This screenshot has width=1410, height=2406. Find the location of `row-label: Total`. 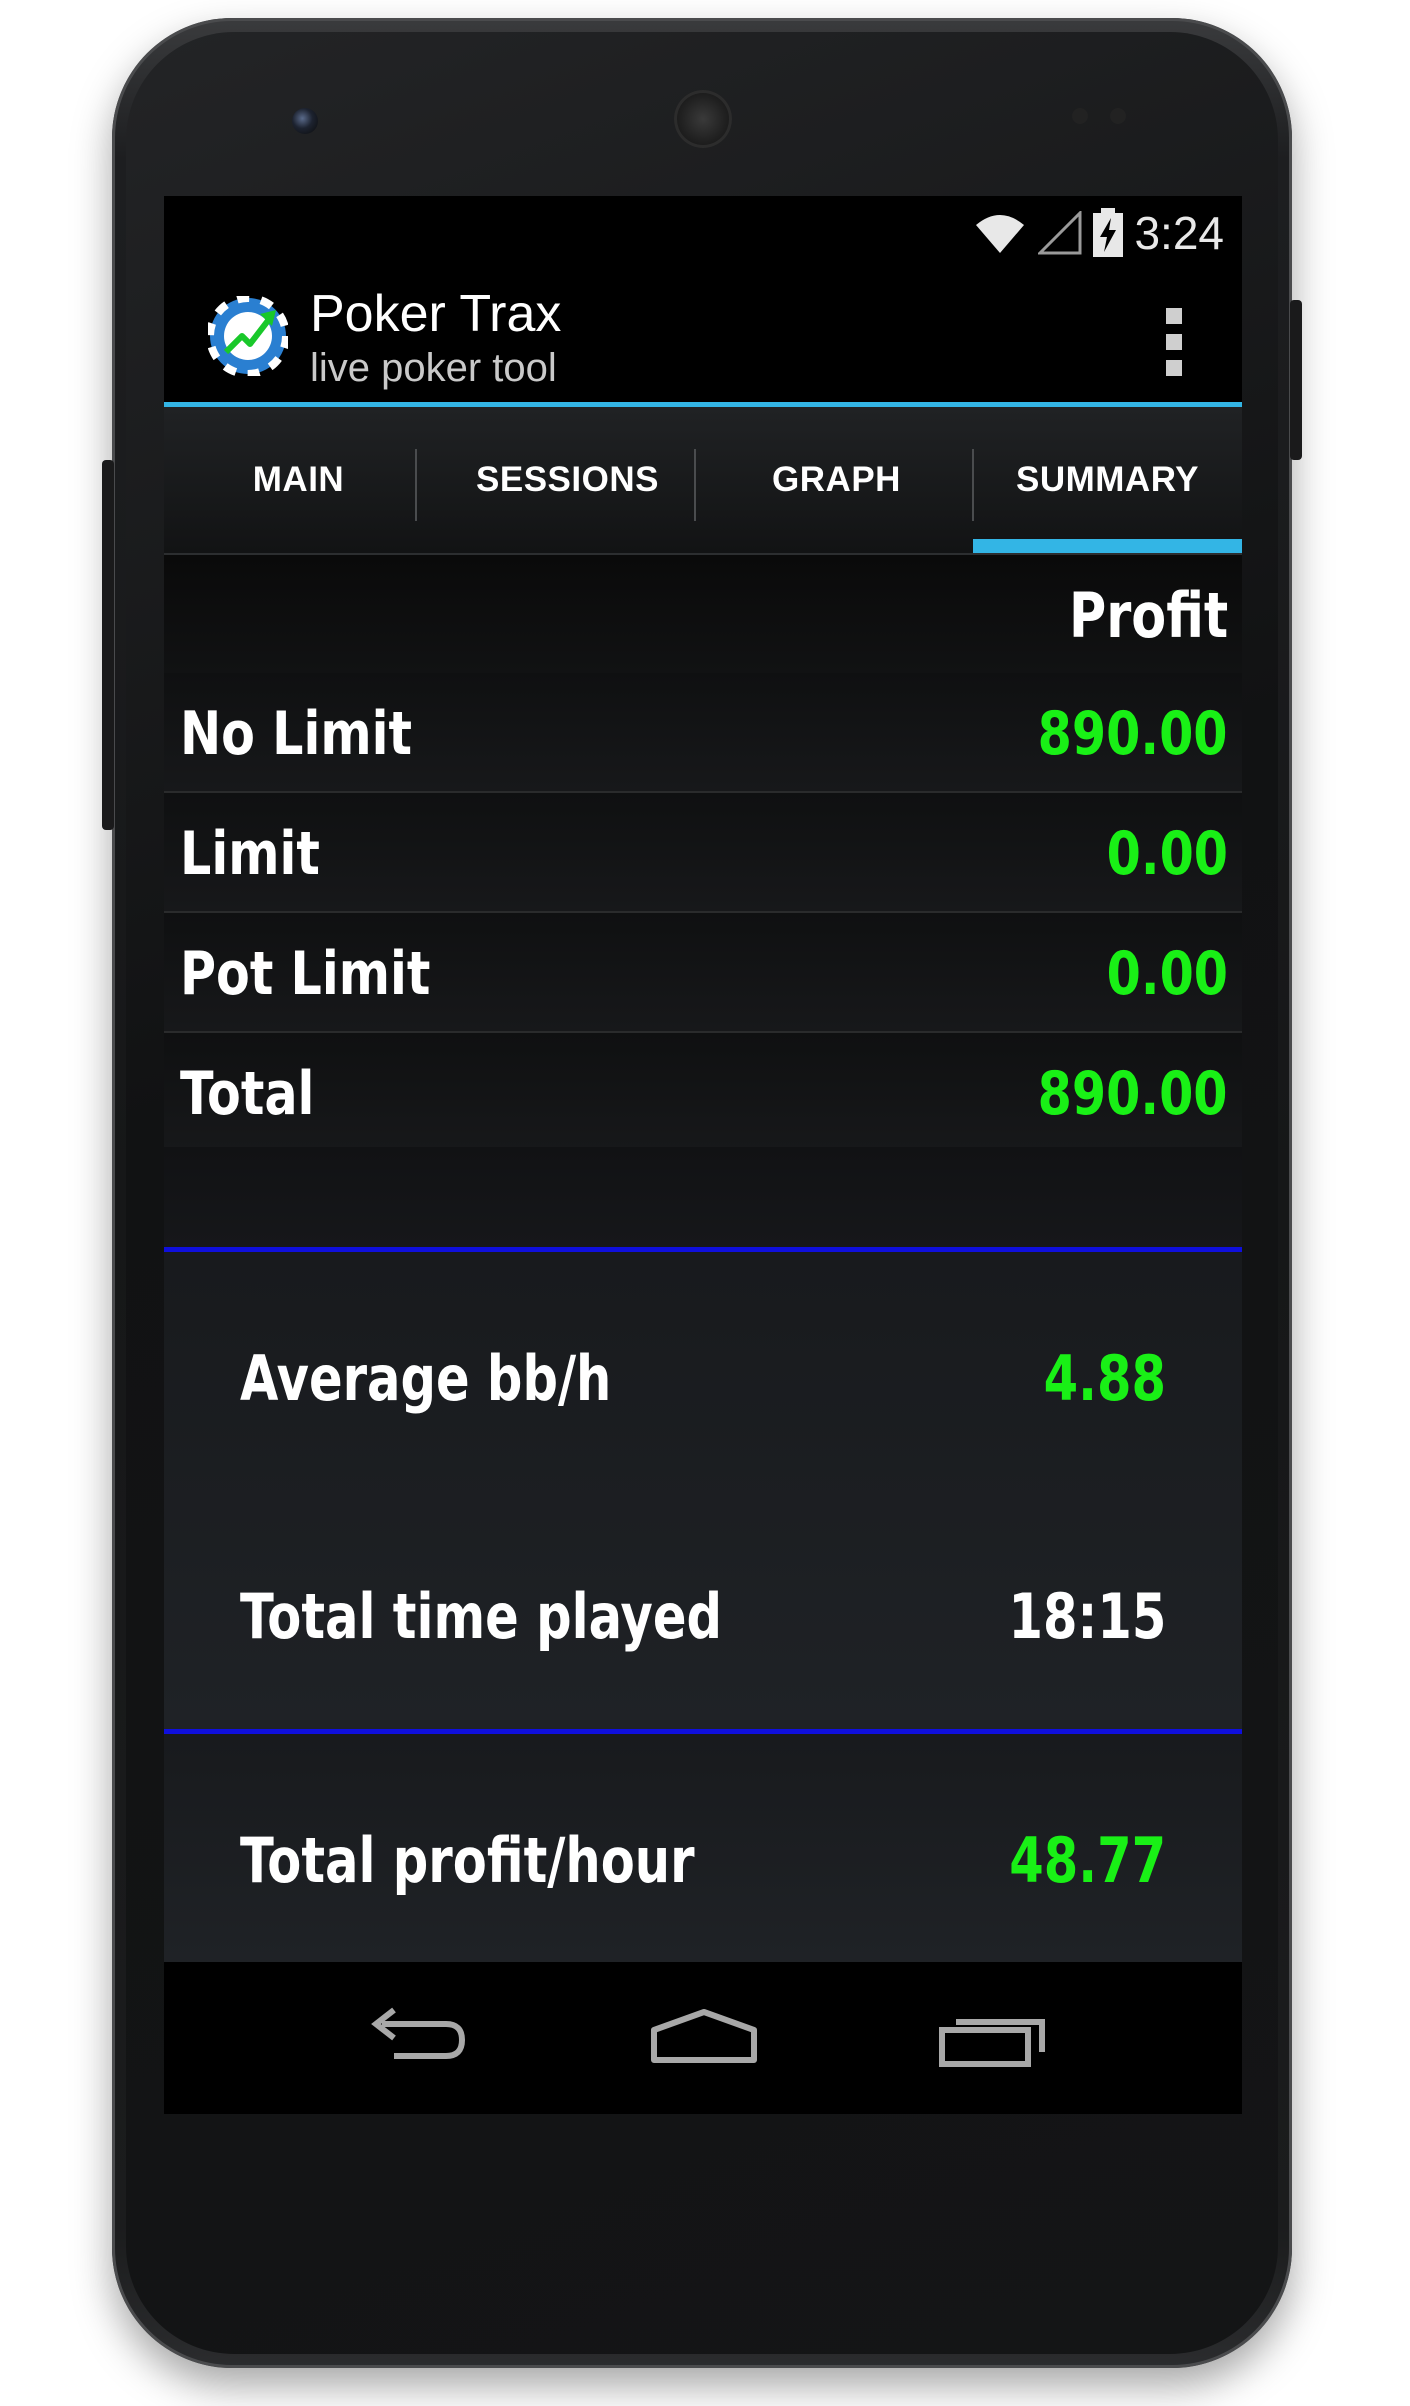

row-label: Total is located at coordinates (247, 1094).